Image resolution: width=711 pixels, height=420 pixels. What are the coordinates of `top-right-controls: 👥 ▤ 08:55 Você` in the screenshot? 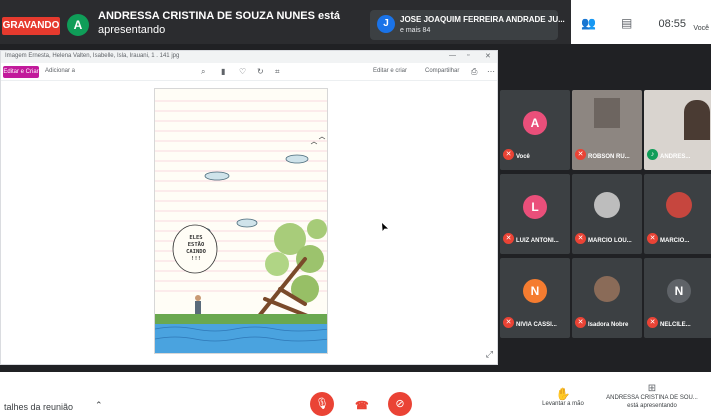 It's located at (641, 22).